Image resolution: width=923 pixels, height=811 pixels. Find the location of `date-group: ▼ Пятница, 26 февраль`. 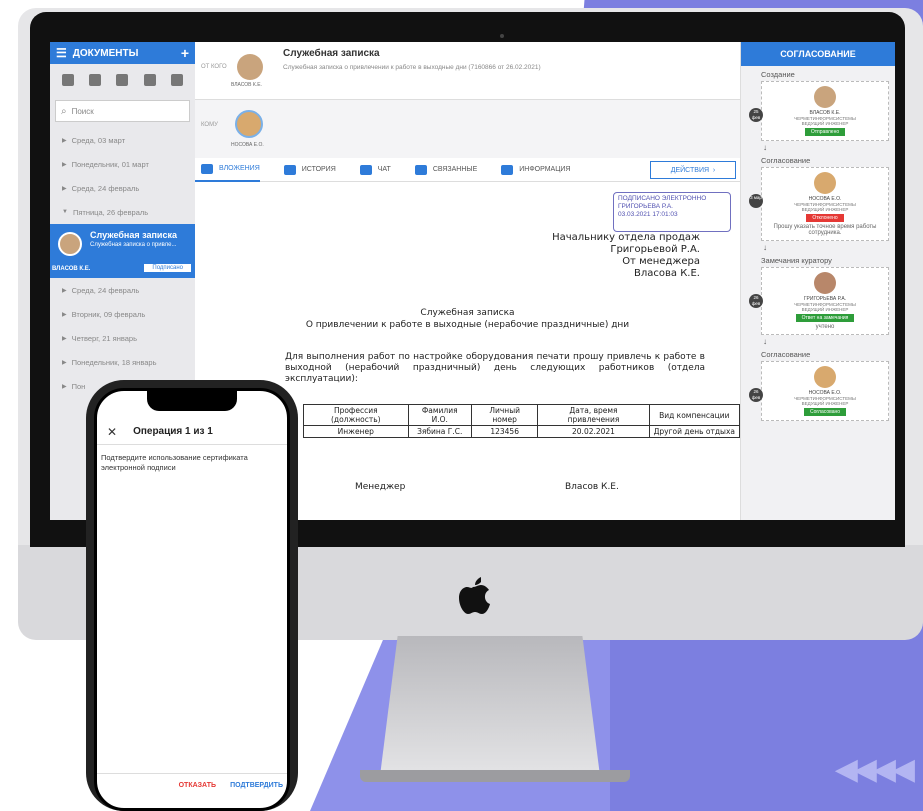

date-group: ▼ Пятница, 26 февраль is located at coordinates (122, 212).